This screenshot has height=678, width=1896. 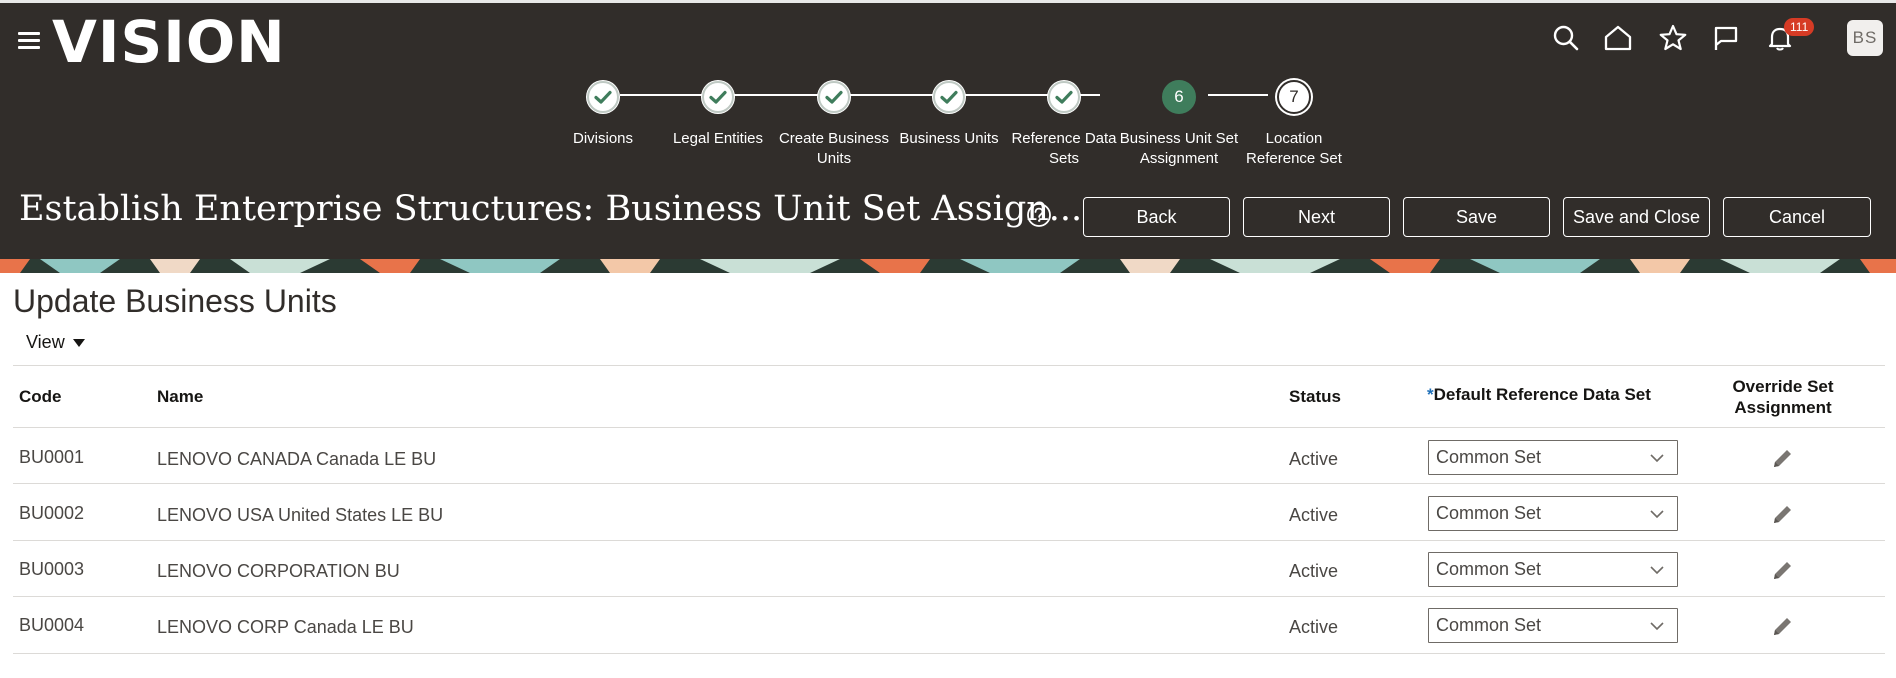 What do you see at coordinates (1179, 97) in the screenshot?
I see `train-stop-business-unit-set-assignment: 6` at bounding box center [1179, 97].